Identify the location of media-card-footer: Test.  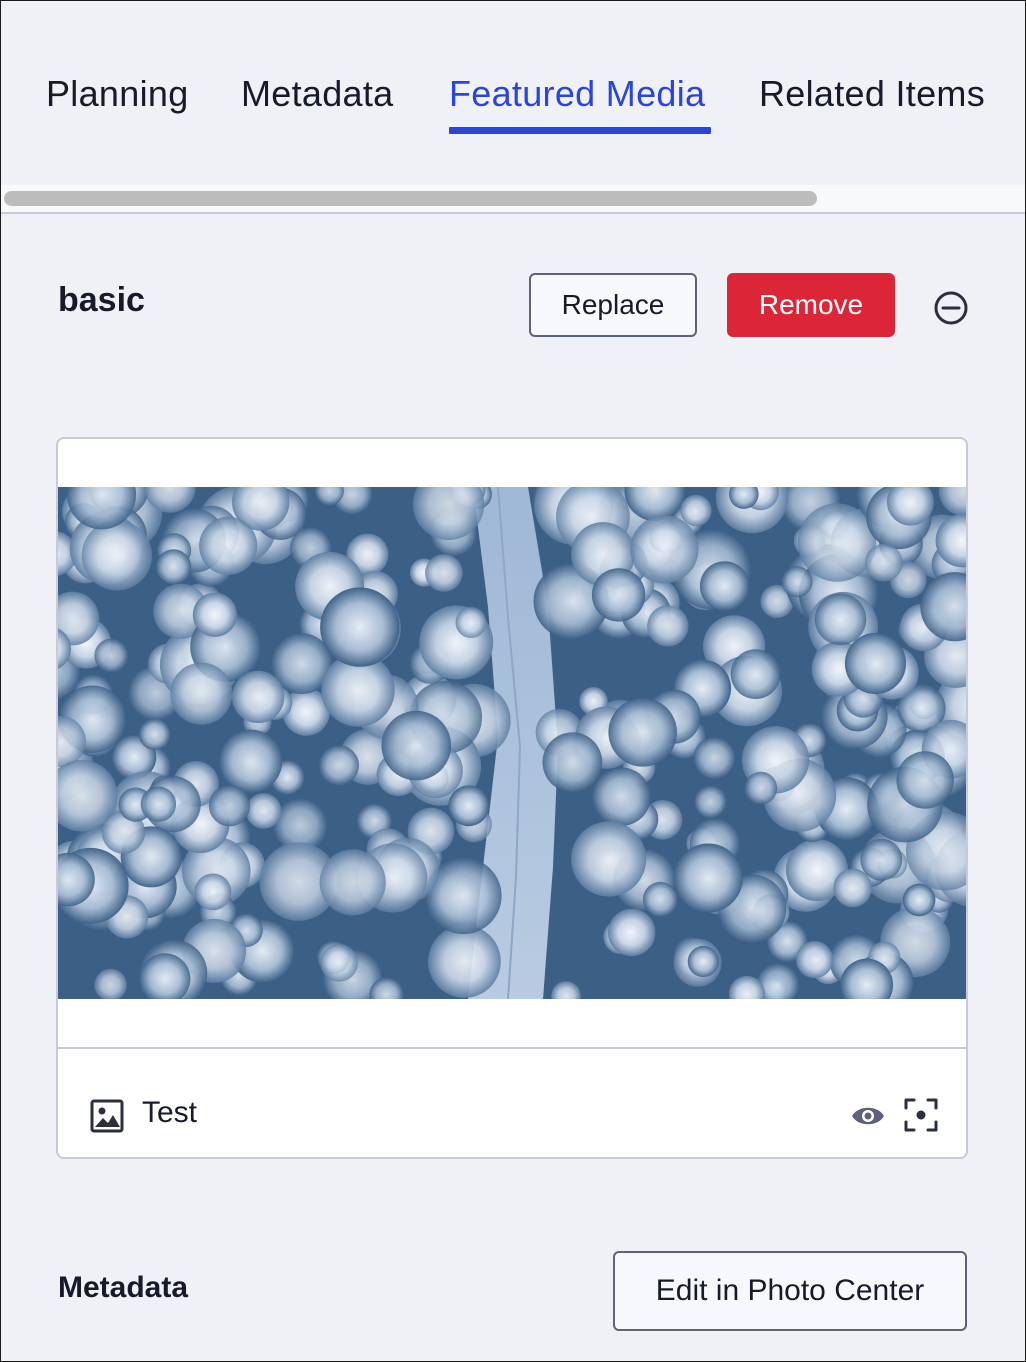
(512, 1103).